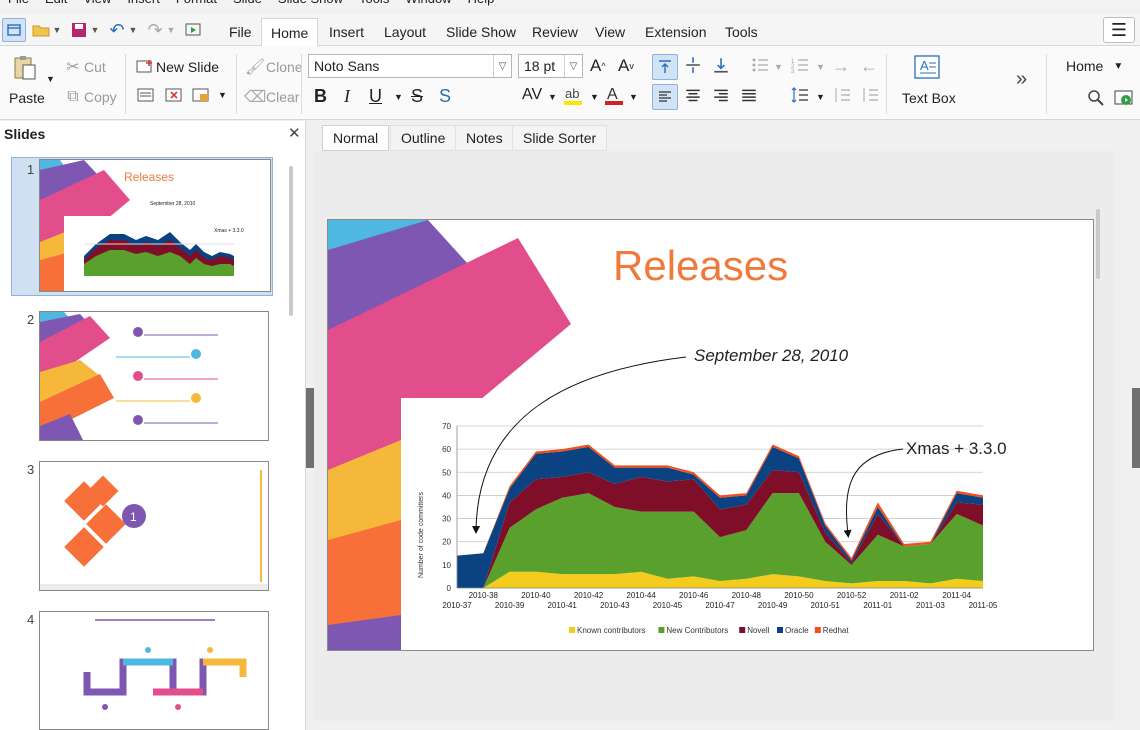 The image size is (1140, 730). I want to click on view-tab-normal: Normal, so click(356, 138).